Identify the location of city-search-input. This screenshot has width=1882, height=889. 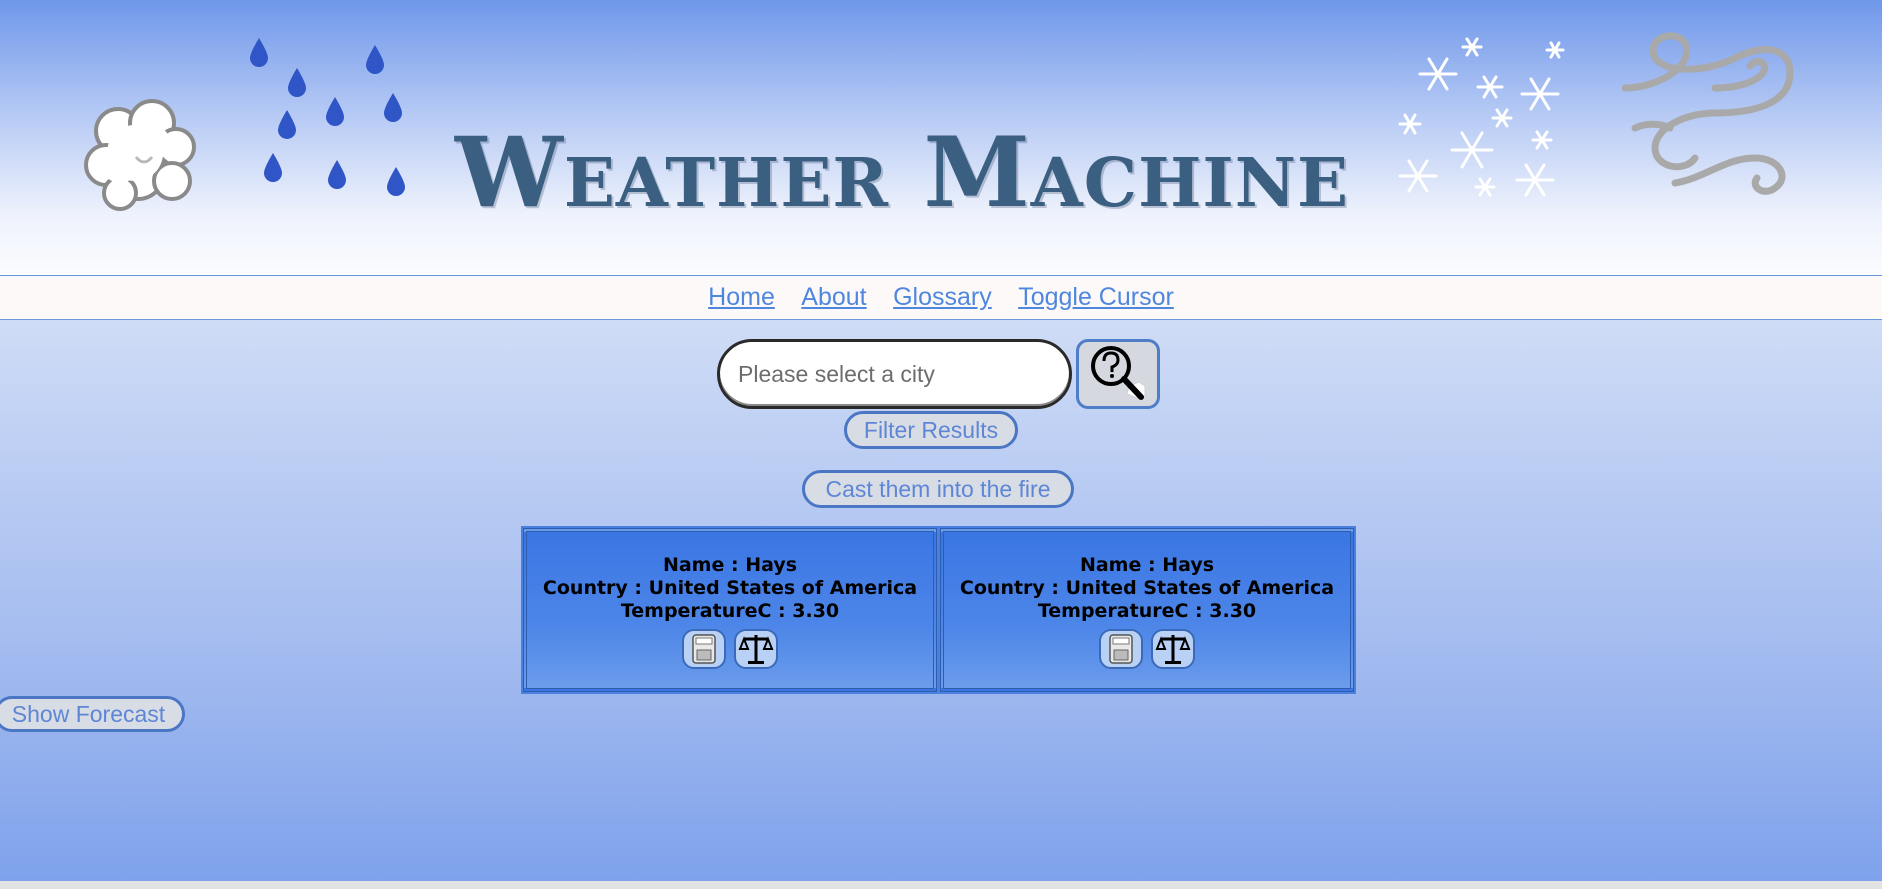
(894, 374).